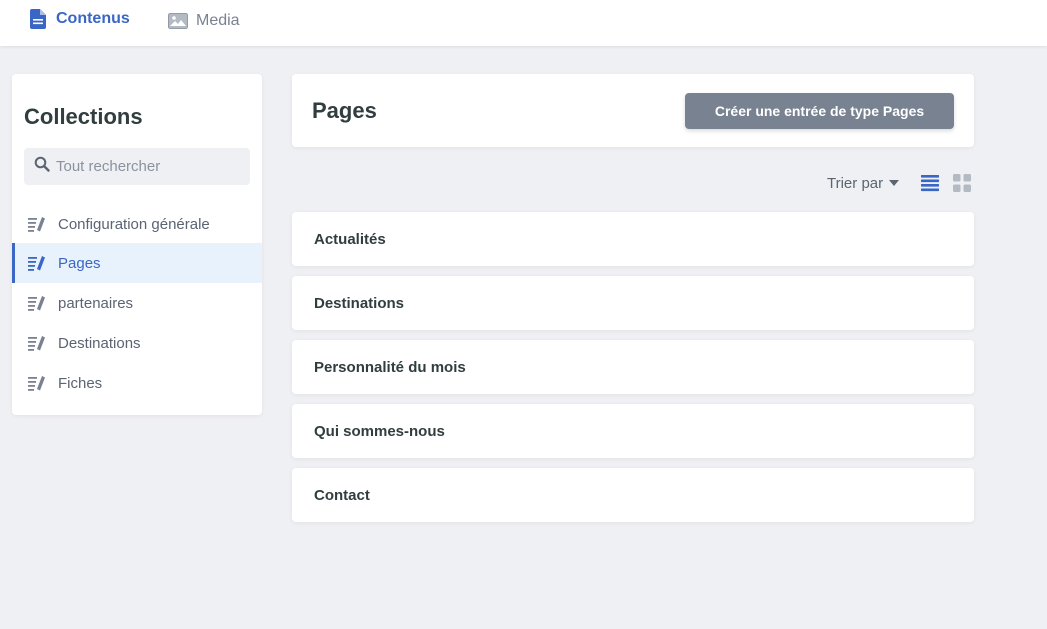  I want to click on sidebar-item-destinations: Destinations, so click(137, 343).